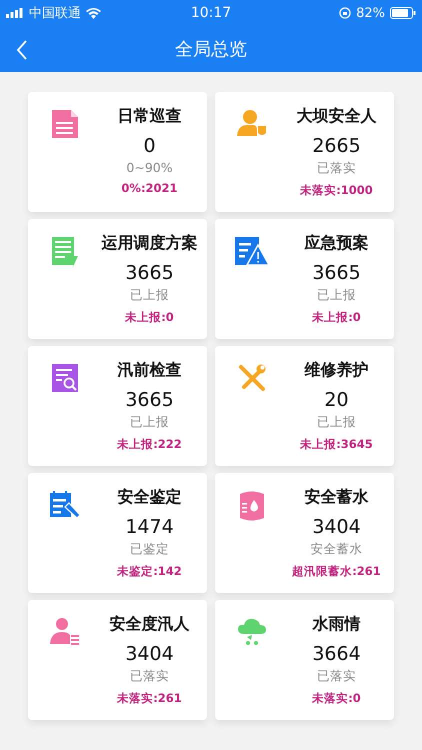  What do you see at coordinates (117, 533) in the screenshot?
I see `stat-card: 安全鉴定 1474 已鉴定 未鉴定:142` at bounding box center [117, 533].